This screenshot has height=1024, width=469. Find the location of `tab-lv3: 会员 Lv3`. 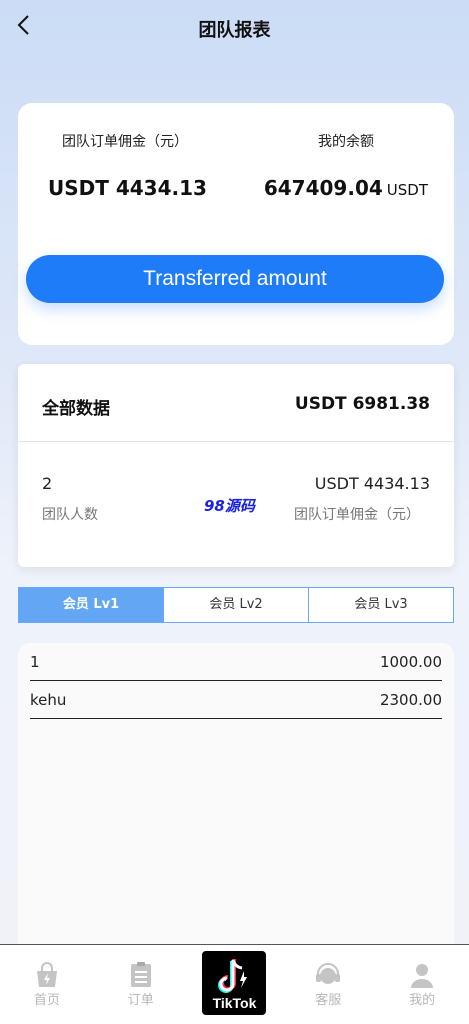

tab-lv3: 会员 Lv3 is located at coordinates (380, 605).